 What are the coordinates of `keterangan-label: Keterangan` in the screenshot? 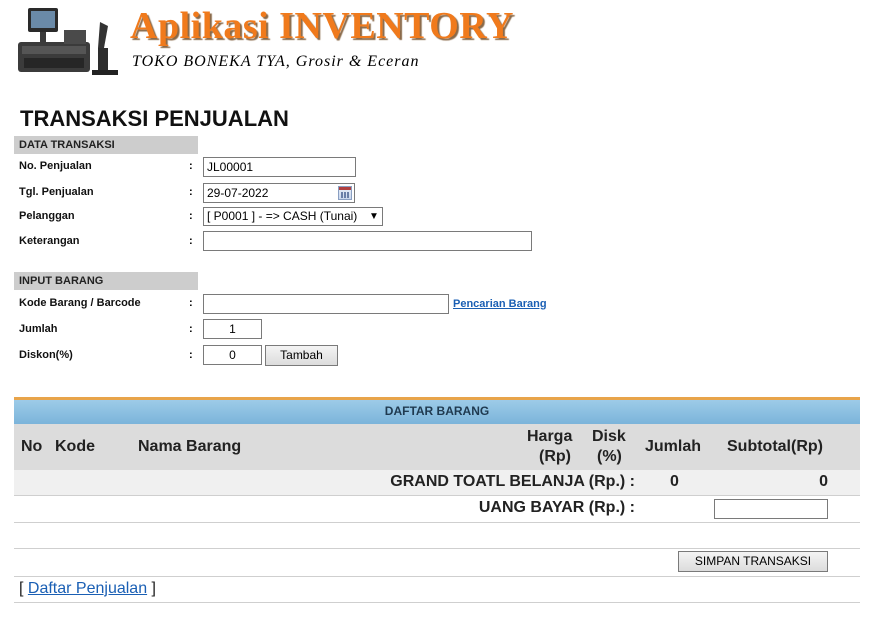 It's located at (49, 241).